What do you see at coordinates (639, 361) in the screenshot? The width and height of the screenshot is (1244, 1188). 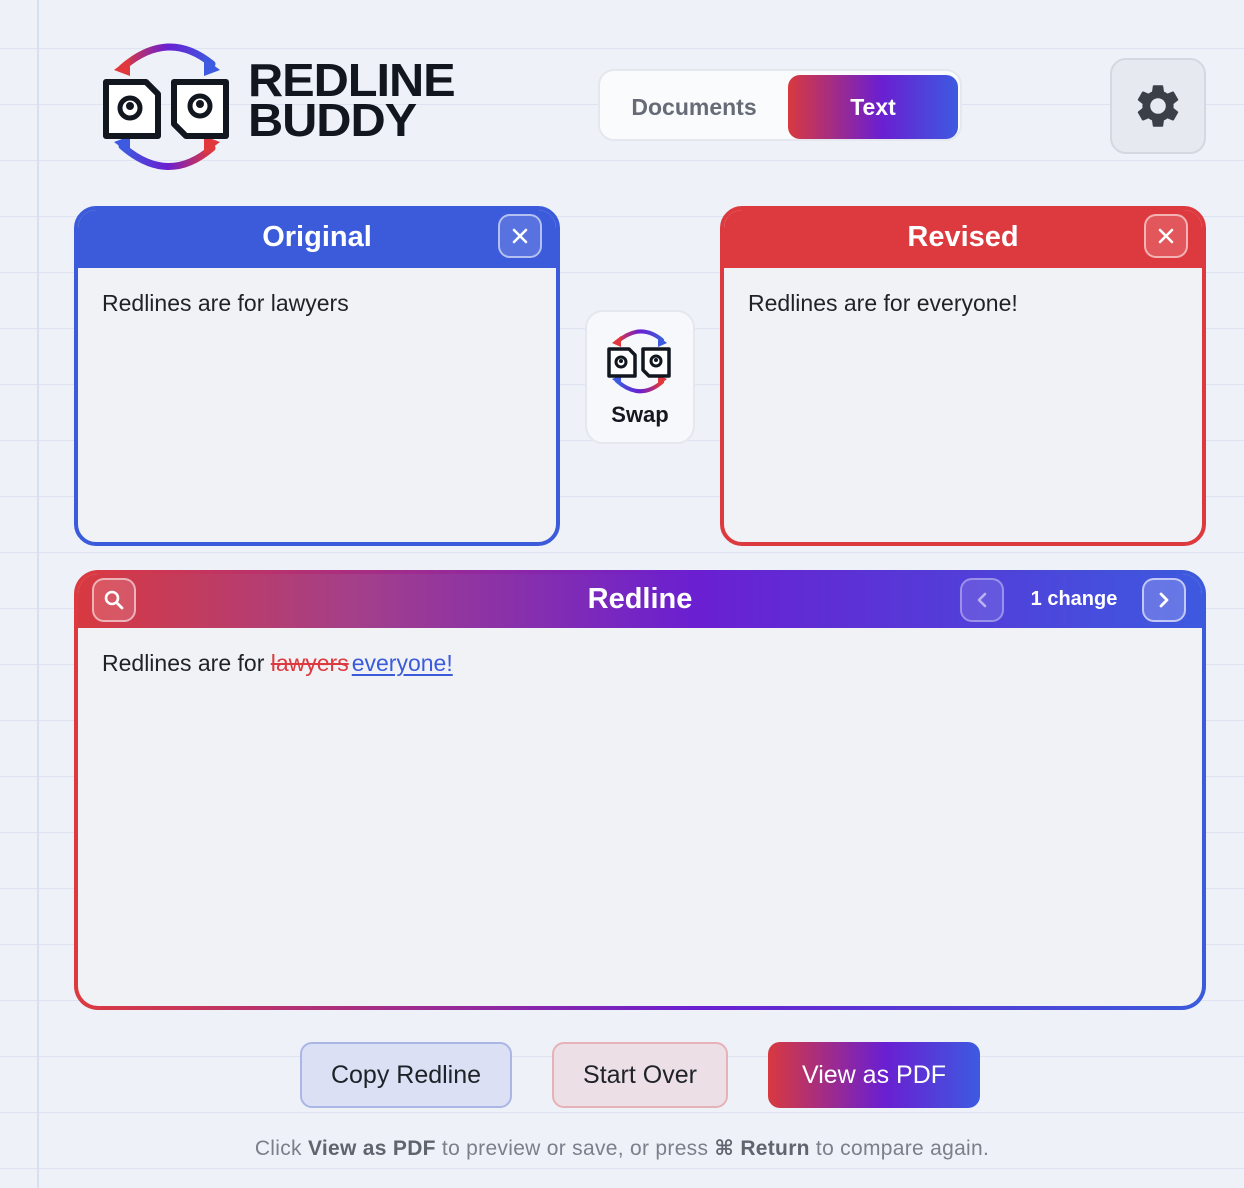 I see `swap-icon` at bounding box center [639, 361].